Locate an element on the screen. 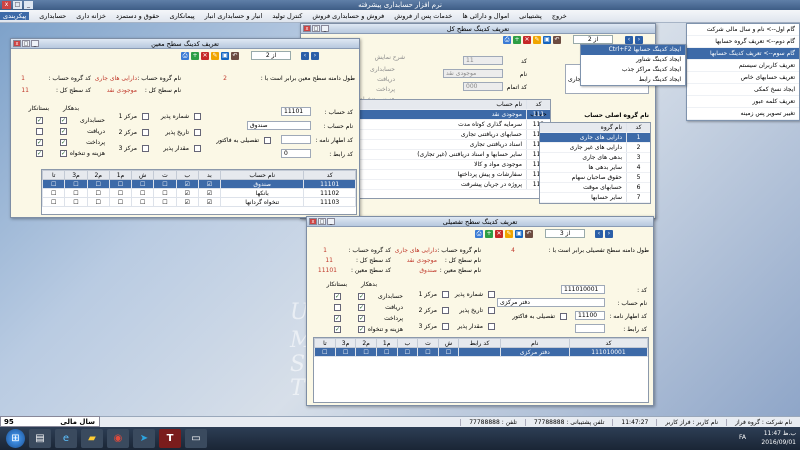 This screenshot has height=450, width=800. system-clock: 11:47 ب.ظ 2016/09/01 is located at coordinates (778, 438).